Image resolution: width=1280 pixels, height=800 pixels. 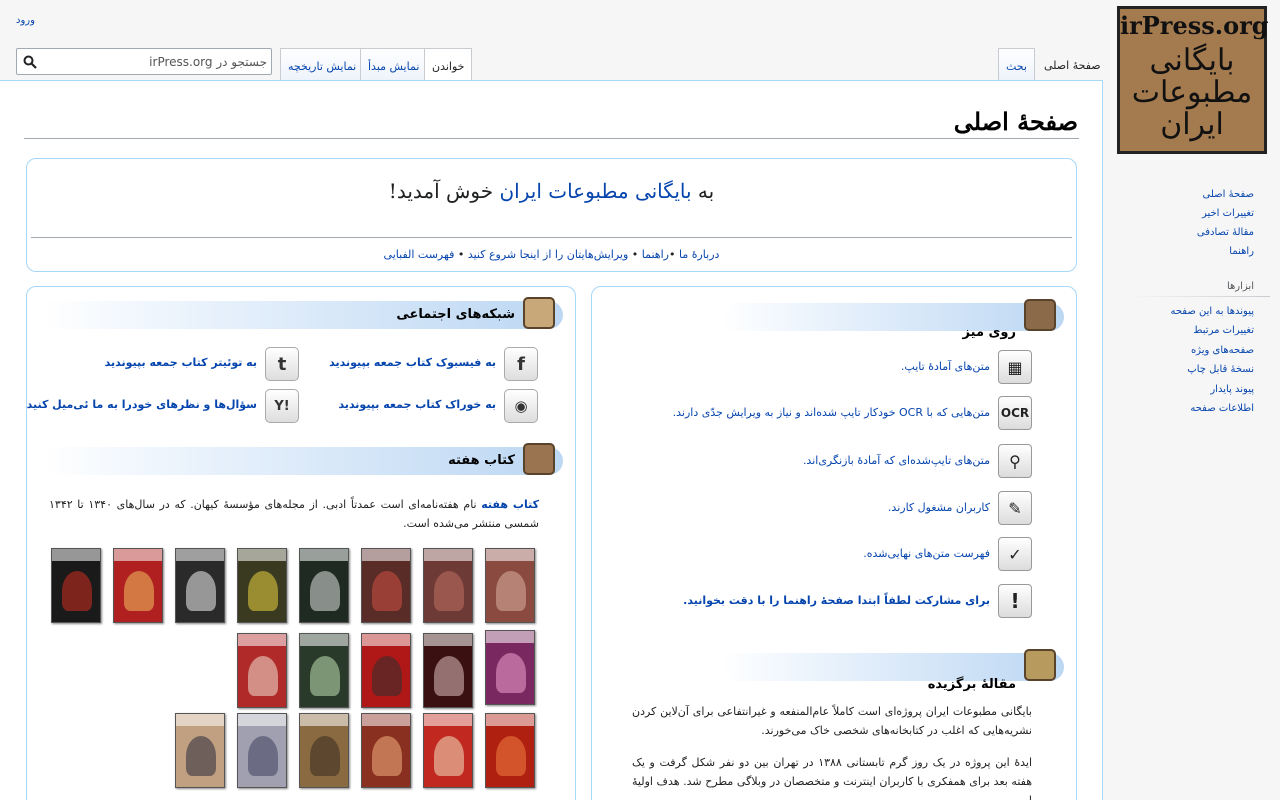 I want to click on start-editing-link: ویرایش‌هایتان را از اینجا شروع کنید, so click(x=548, y=254).